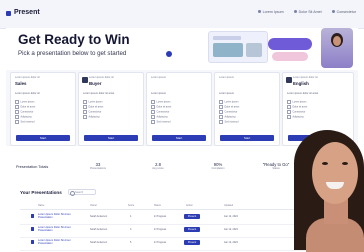 This screenshot has width=364, height=252. What do you see at coordinates (93, 205) in the screenshot?
I see `column-header: Owner` at bounding box center [93, 205].